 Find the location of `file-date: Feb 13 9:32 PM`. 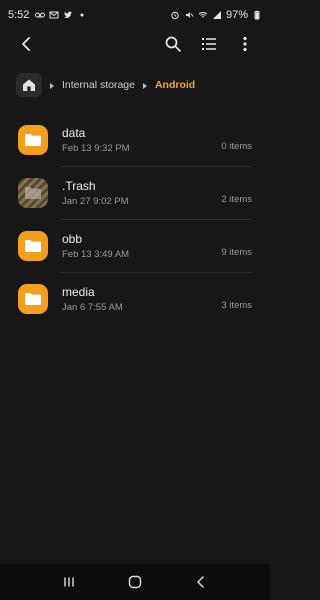

file-date: Feb 13 9:32 PM is located at coordinates (96, 148).